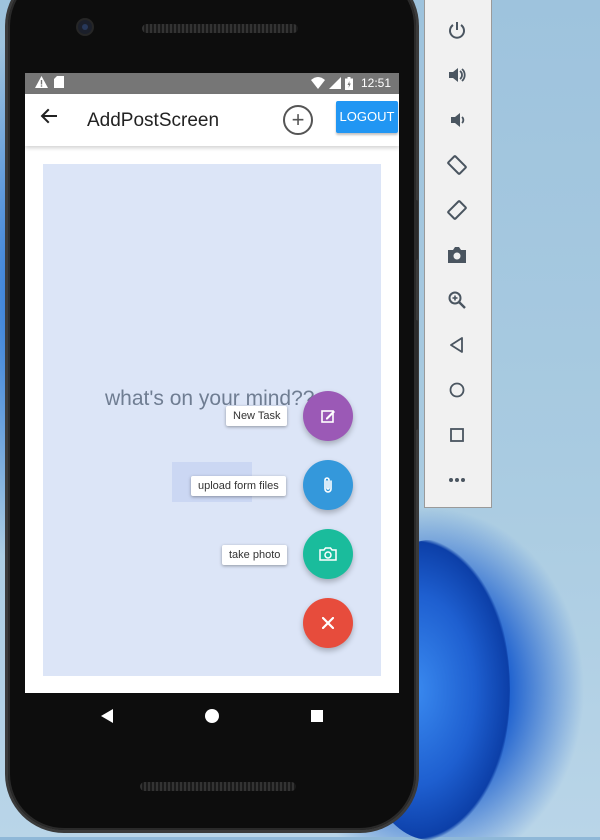 Image resolution: width=600 pixels, height=840 pixels. I want to click on new-task-fab, so click(328, 416).